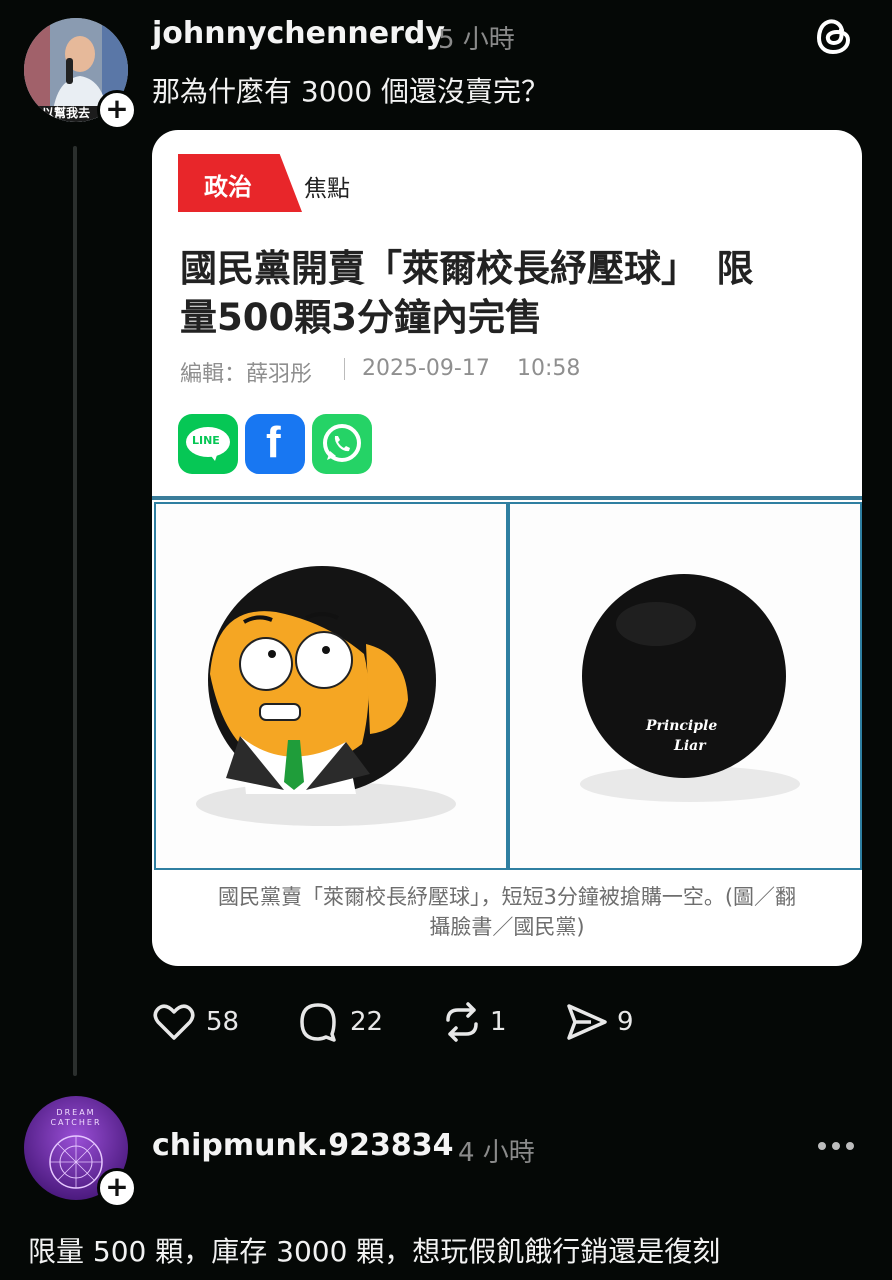 The image size is (892, 1280). I want to click on post-author-name: johnnychennerdy, so click(298, 33).